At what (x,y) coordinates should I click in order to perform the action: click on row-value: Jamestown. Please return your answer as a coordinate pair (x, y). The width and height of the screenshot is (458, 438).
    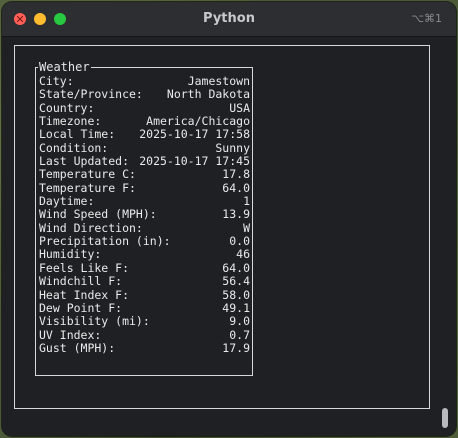
    Looking at the image, I should click on (218, 81).